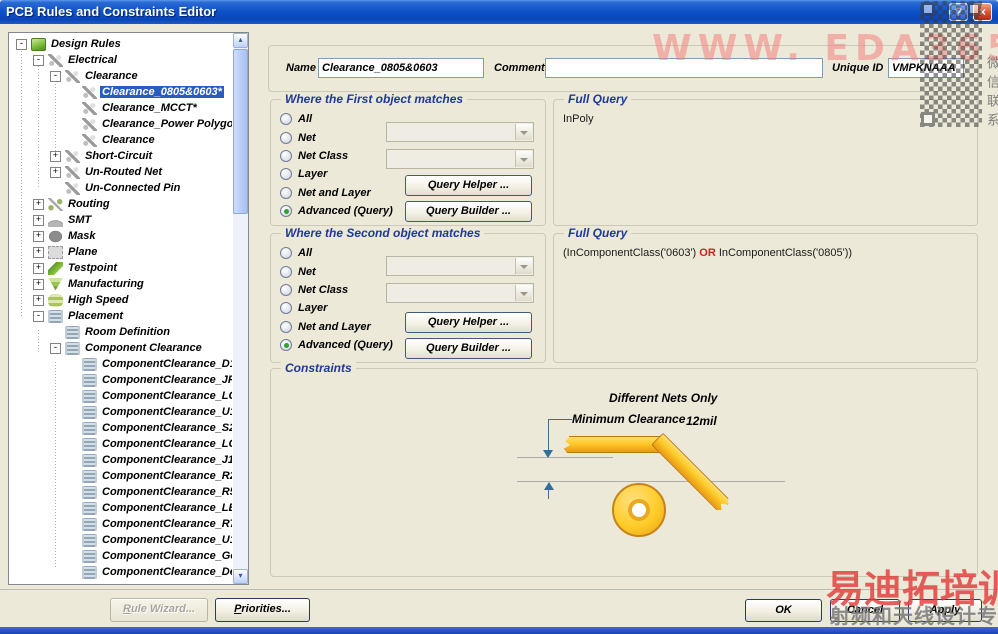  I want to click on tree-item-label: ComponentClearance_J1, so click(166, 460).